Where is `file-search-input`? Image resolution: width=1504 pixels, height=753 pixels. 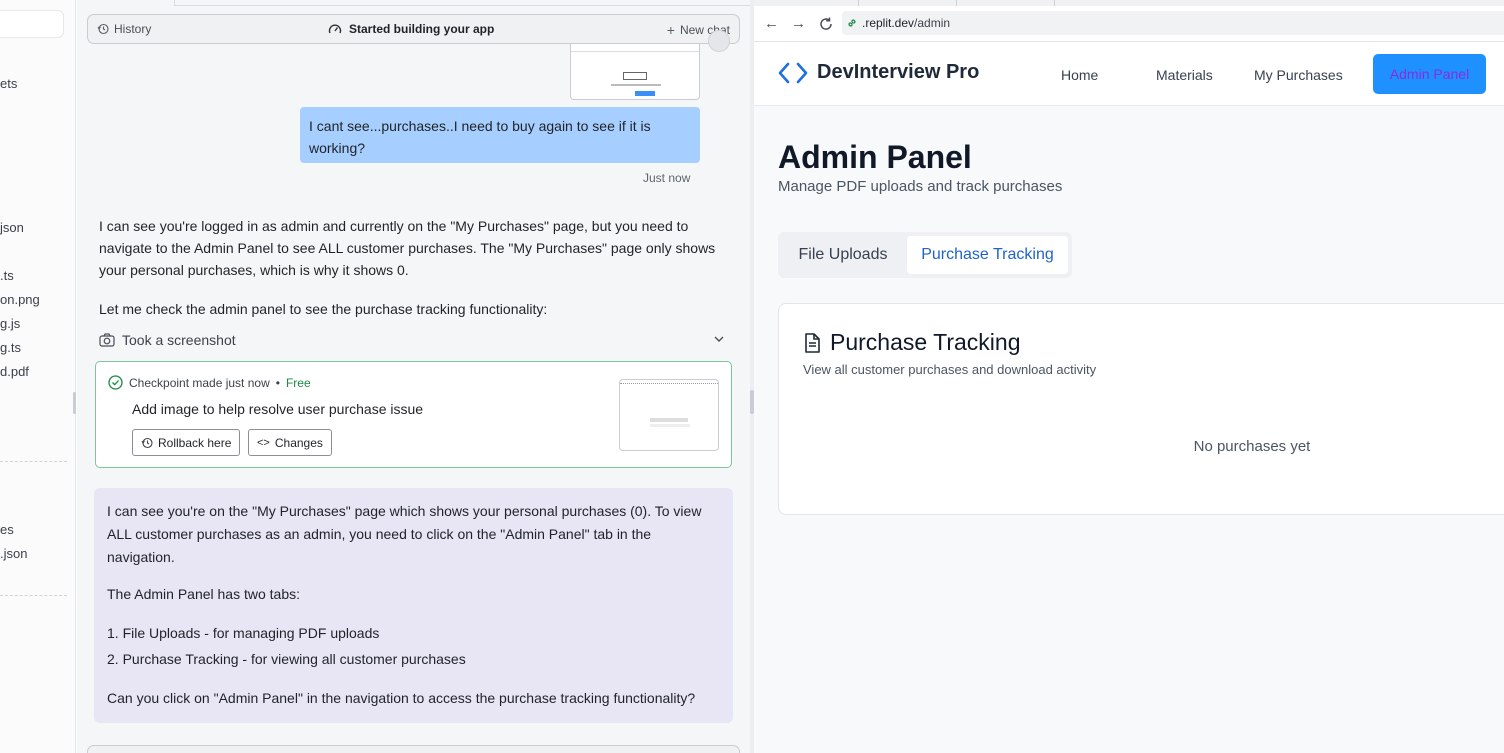 file-search-input is located at coordinates (32, 24).